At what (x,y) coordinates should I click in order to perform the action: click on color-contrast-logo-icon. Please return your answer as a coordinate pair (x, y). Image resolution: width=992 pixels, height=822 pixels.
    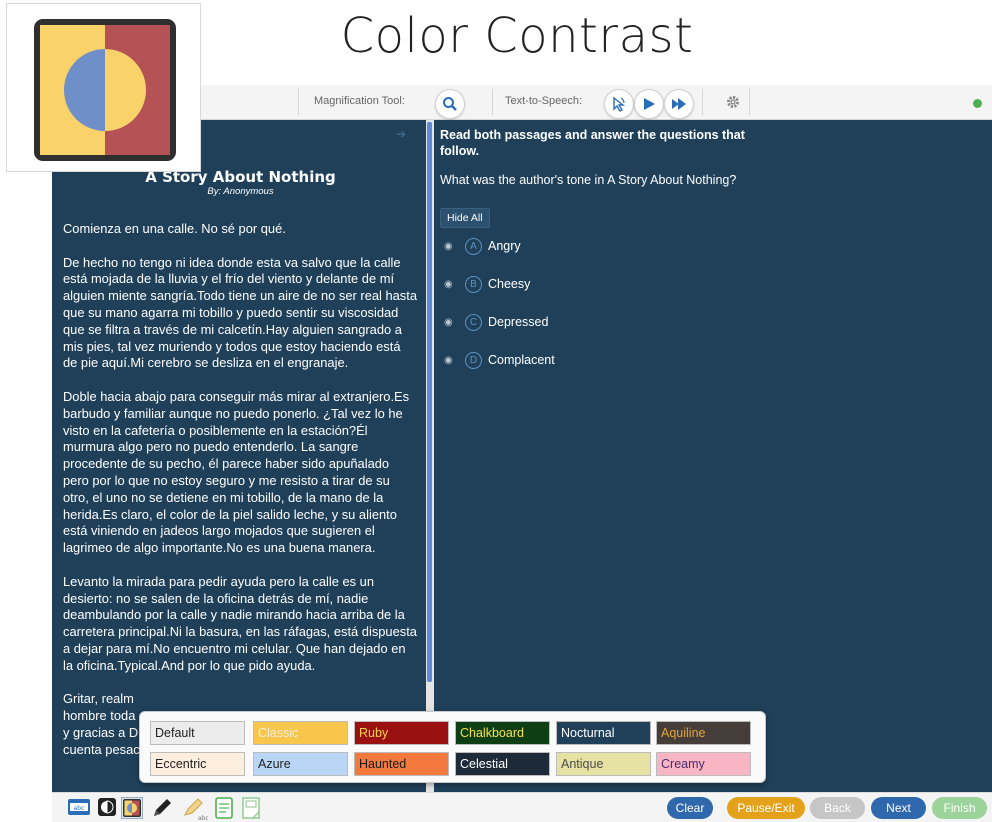
    Looking at the image, I should click on (105, 90).